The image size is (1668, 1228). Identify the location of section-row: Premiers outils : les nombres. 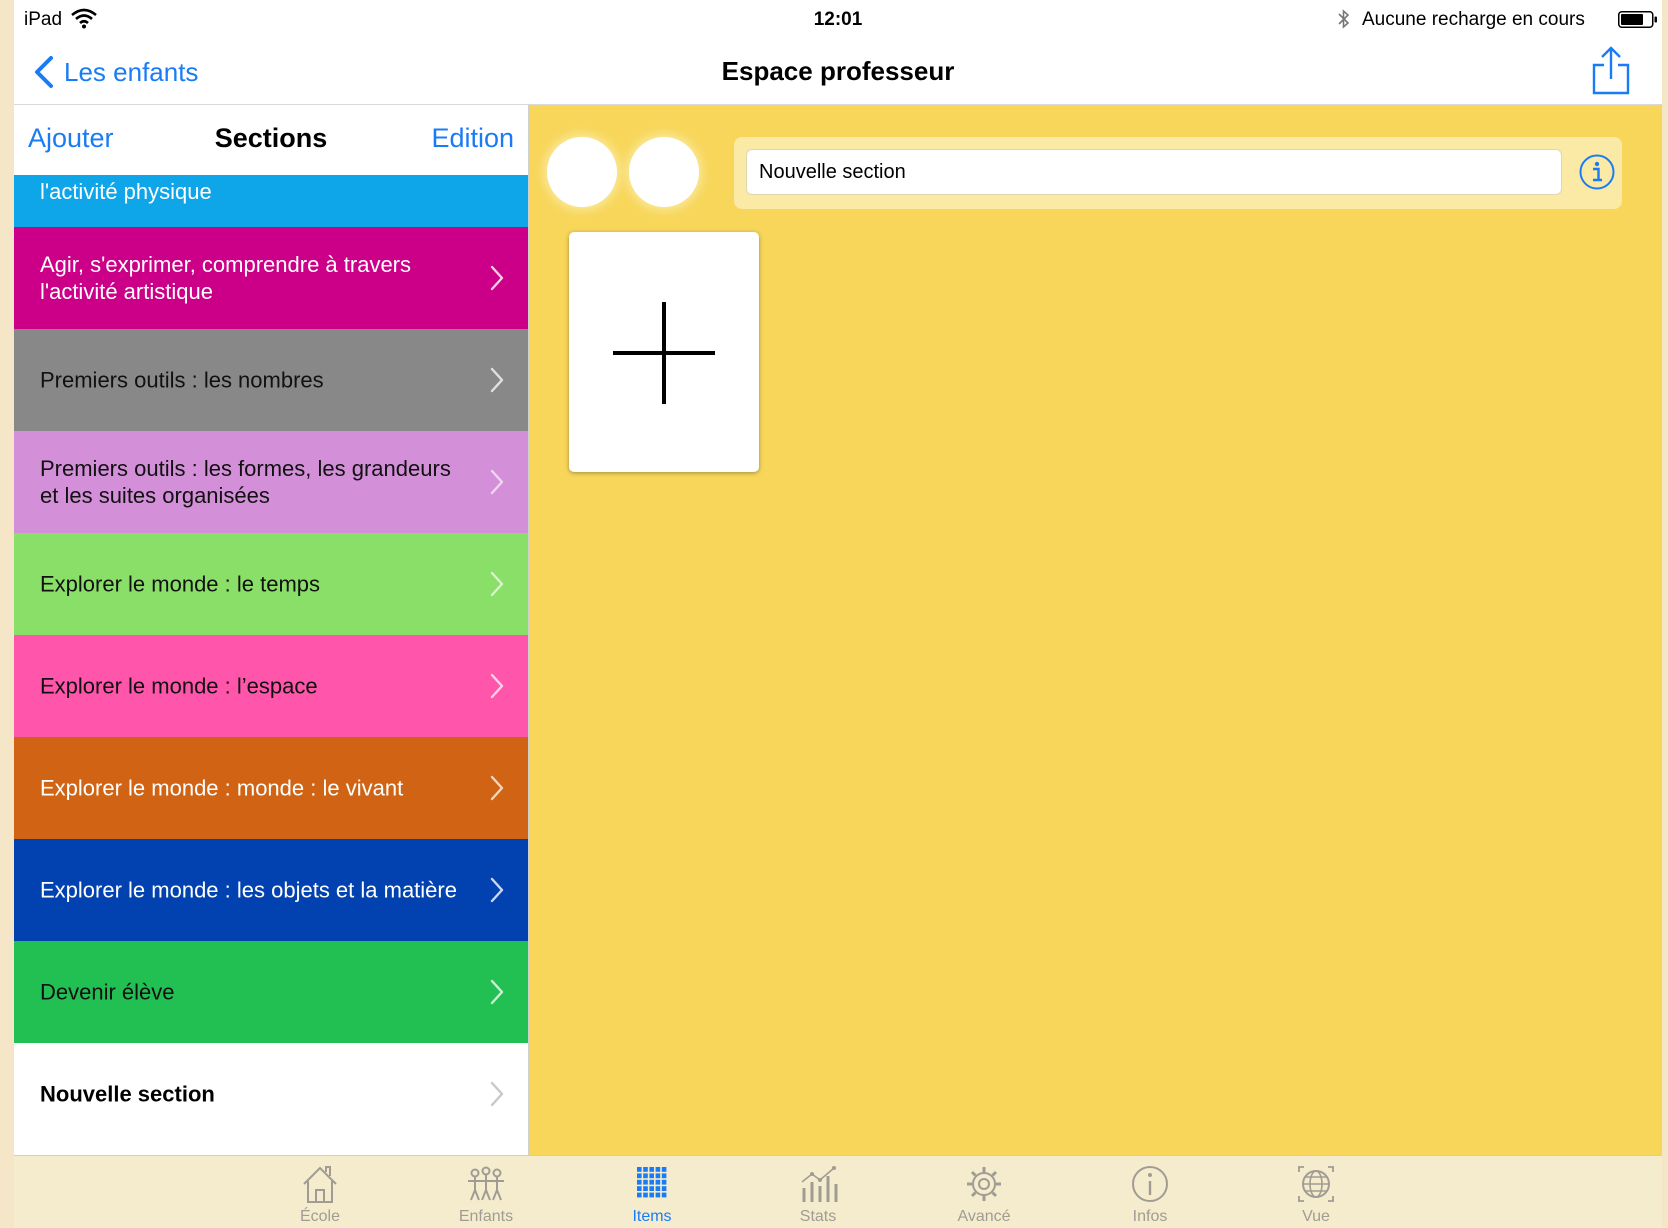
(271, 380).